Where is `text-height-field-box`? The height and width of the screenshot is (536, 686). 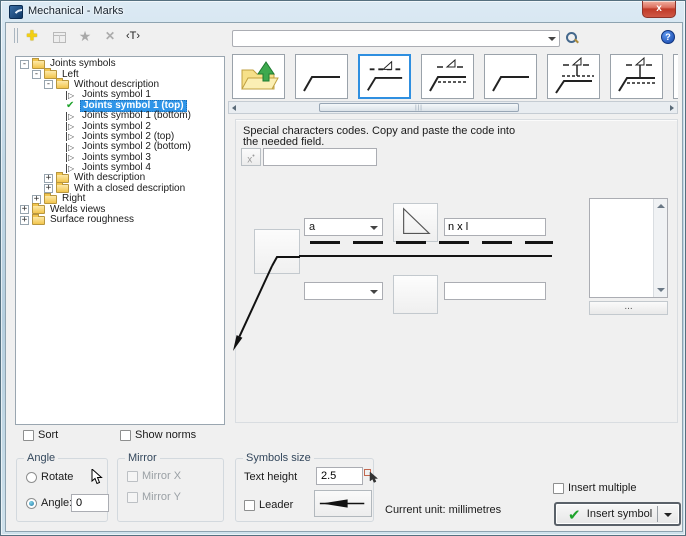
text-height-field-box is located at coordinates (339, 476).